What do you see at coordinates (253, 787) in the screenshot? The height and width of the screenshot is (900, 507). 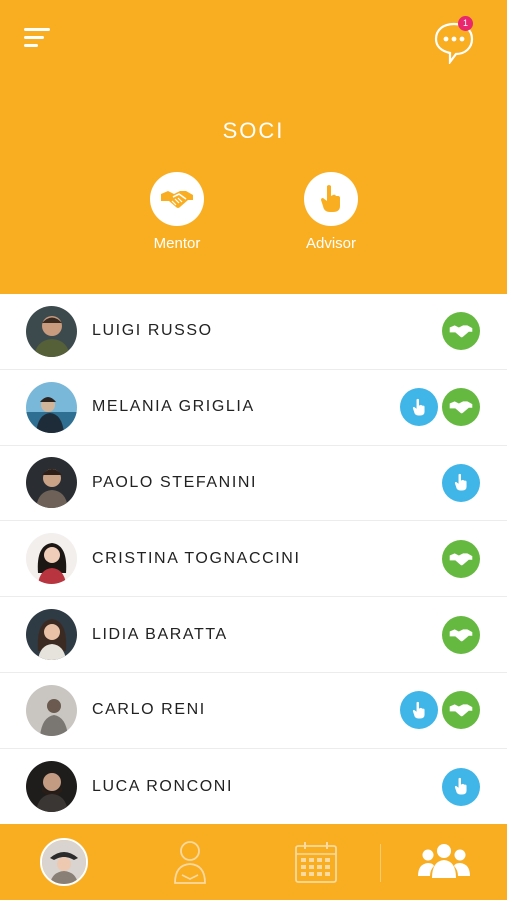 I see `member-row: LUCA RONCONI` at bounding box center [253, 787].